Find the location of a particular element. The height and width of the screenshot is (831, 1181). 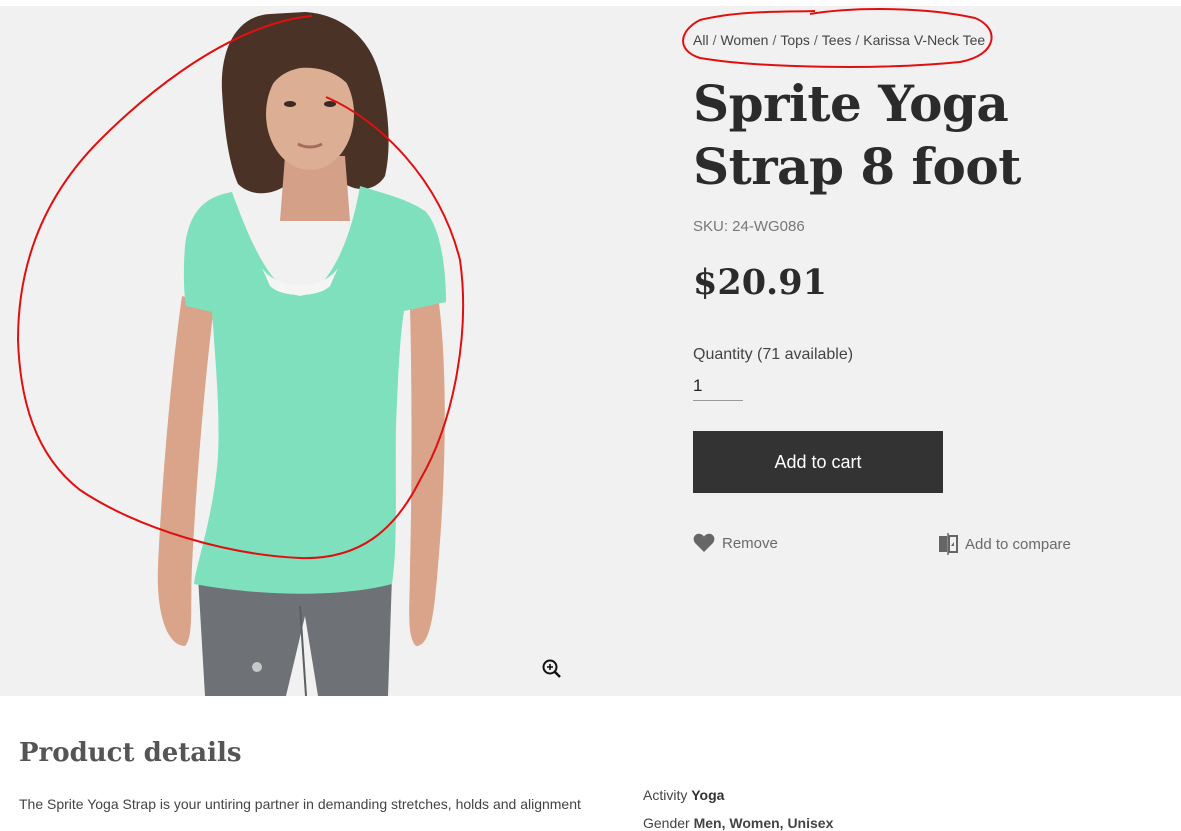

breadcrumb-all: All is located at coordinates (701, 40).